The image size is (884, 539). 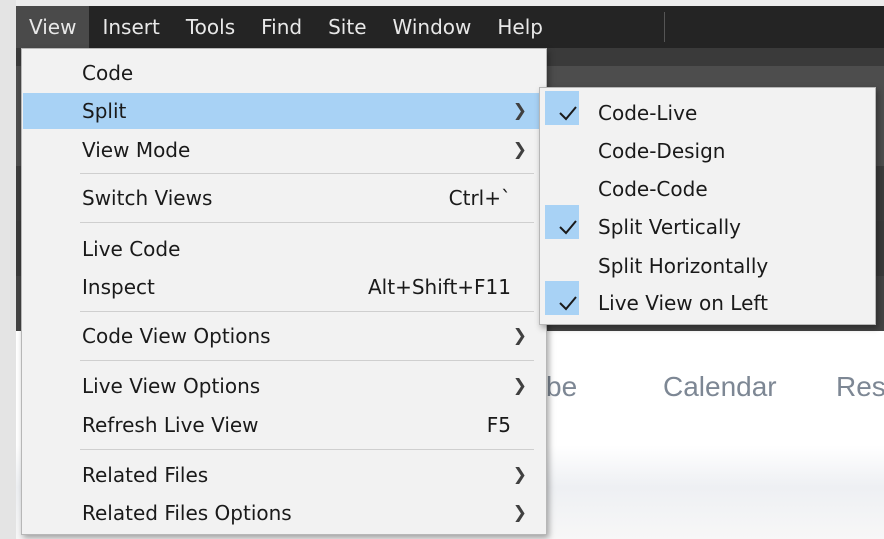 I want to click on shortcut-label: Ctrl+`, so click(x=479, y=198).